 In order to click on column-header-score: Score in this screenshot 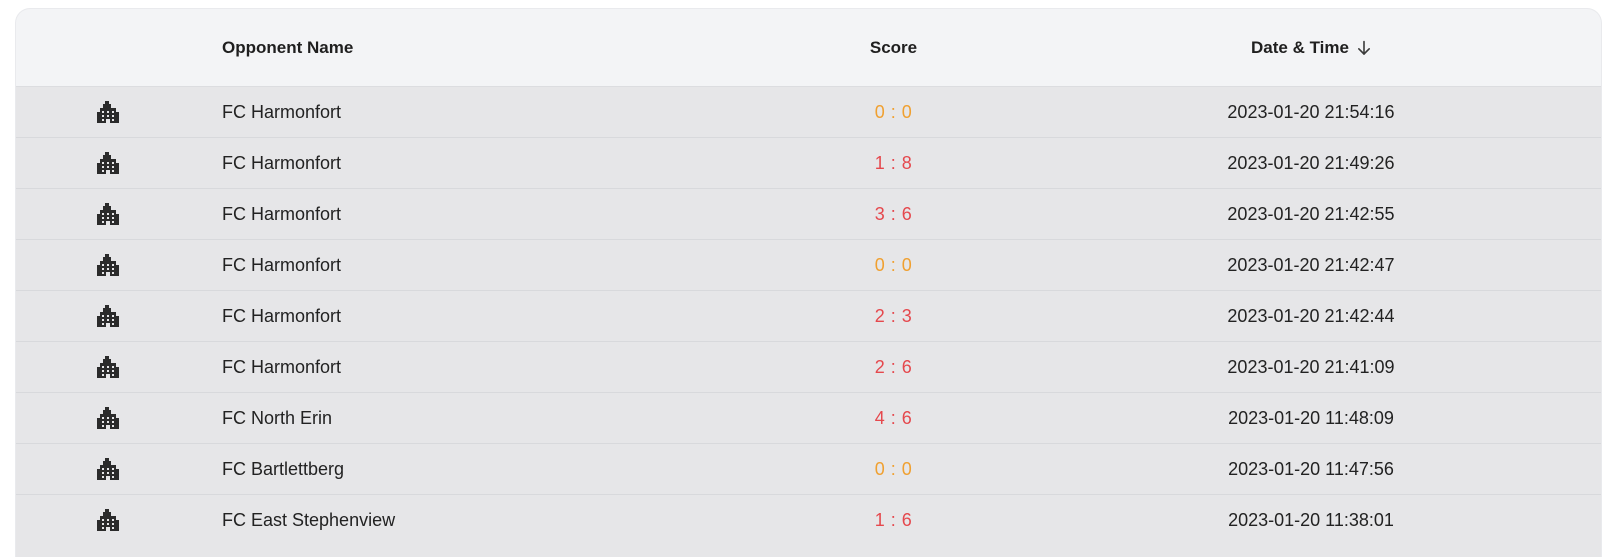, I will do `click(893, 48)`.